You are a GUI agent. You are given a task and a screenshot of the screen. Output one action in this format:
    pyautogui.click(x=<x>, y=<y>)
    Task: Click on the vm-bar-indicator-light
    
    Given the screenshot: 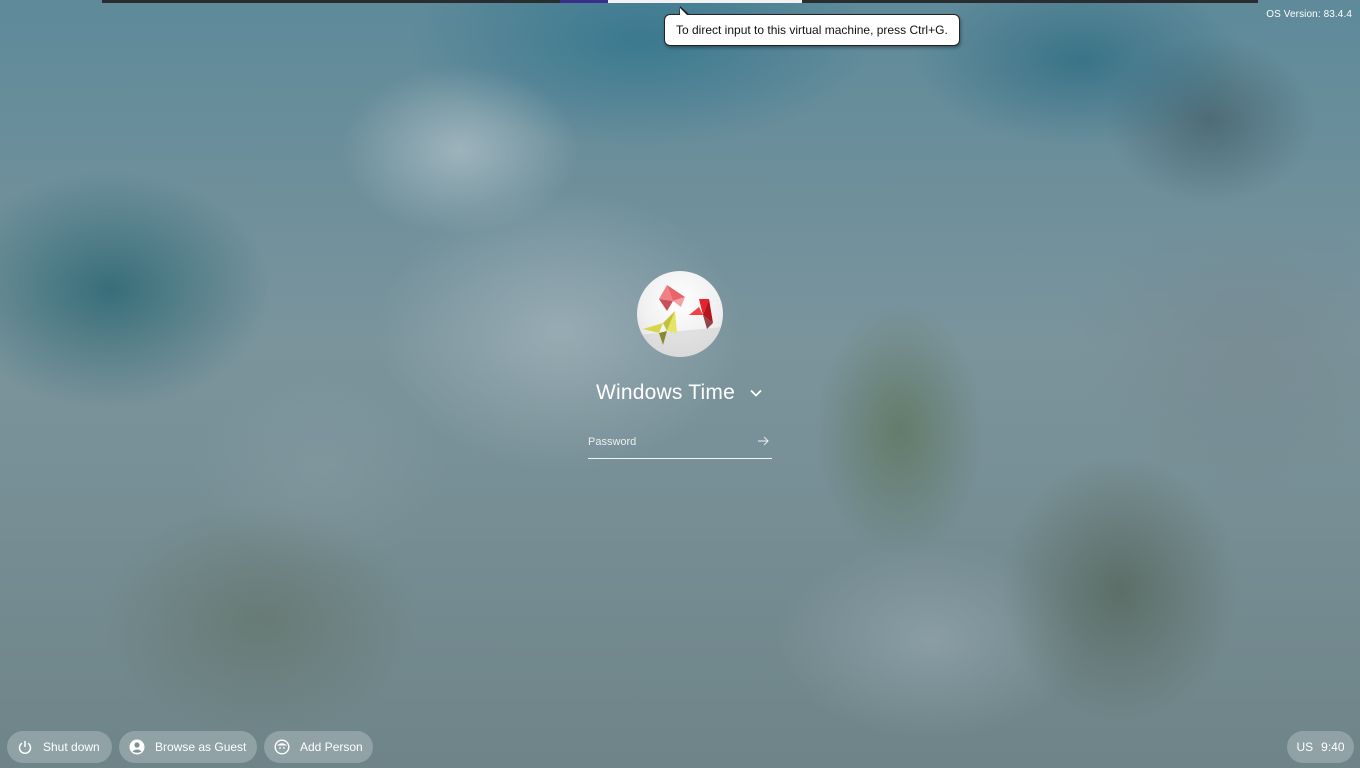 What is the action you would take?
    pyautogui.click(x=705, y=1)
    